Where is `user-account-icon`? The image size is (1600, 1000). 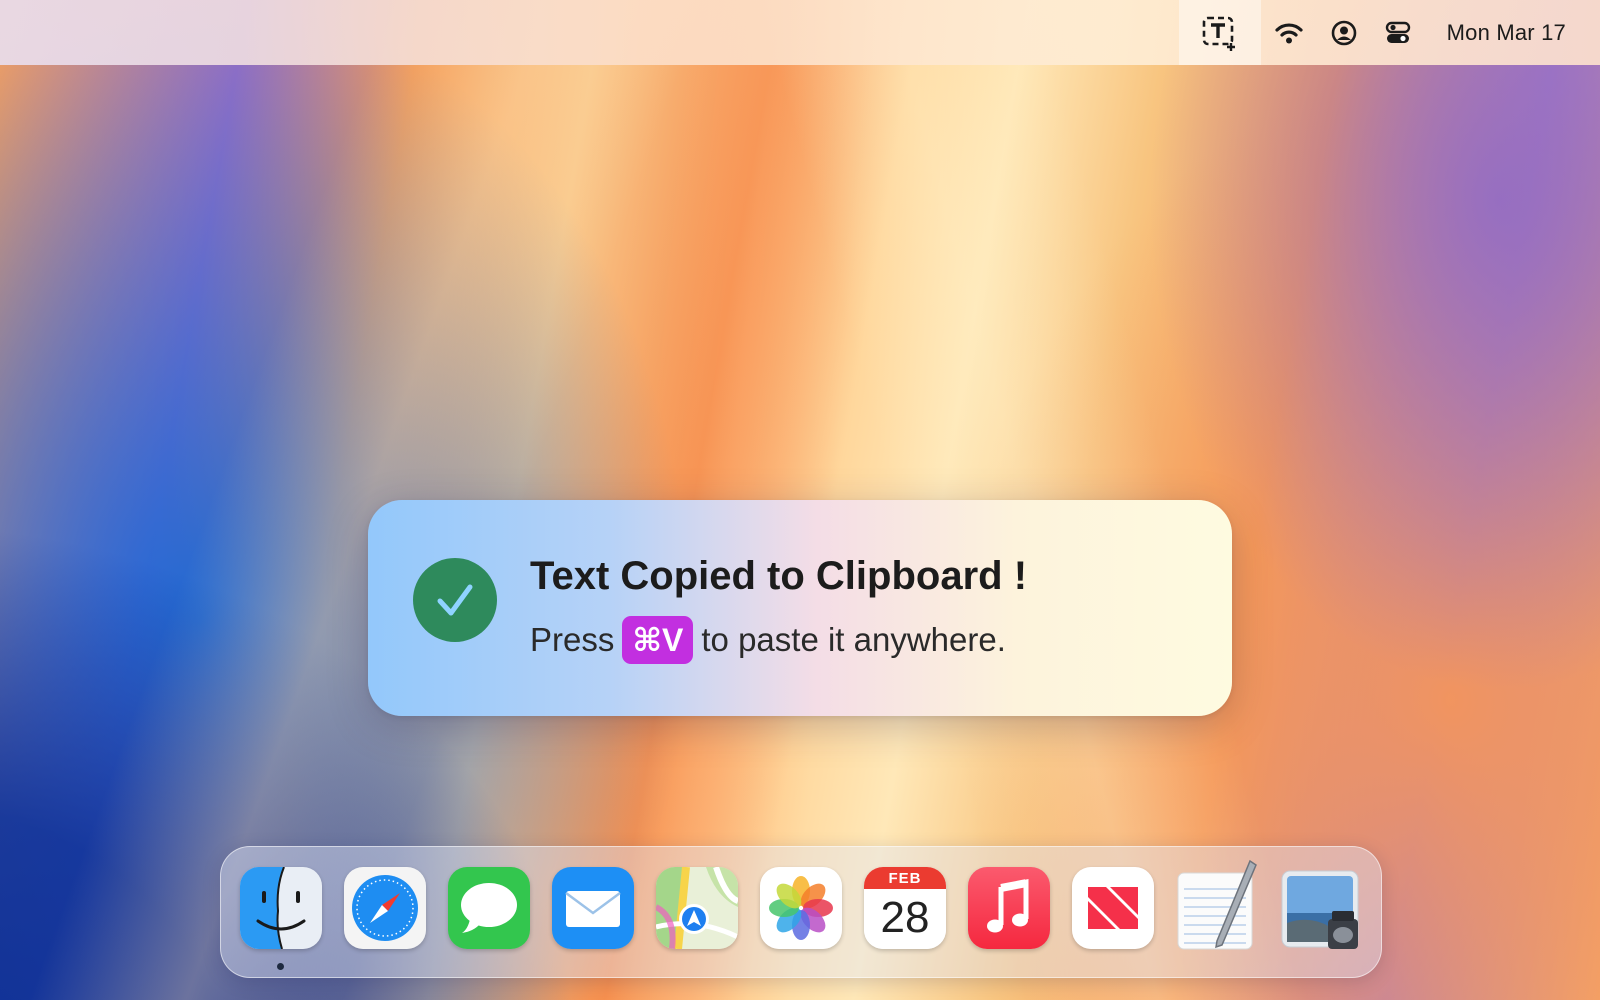
user-account-icon is located at coordinates (1343, 32).